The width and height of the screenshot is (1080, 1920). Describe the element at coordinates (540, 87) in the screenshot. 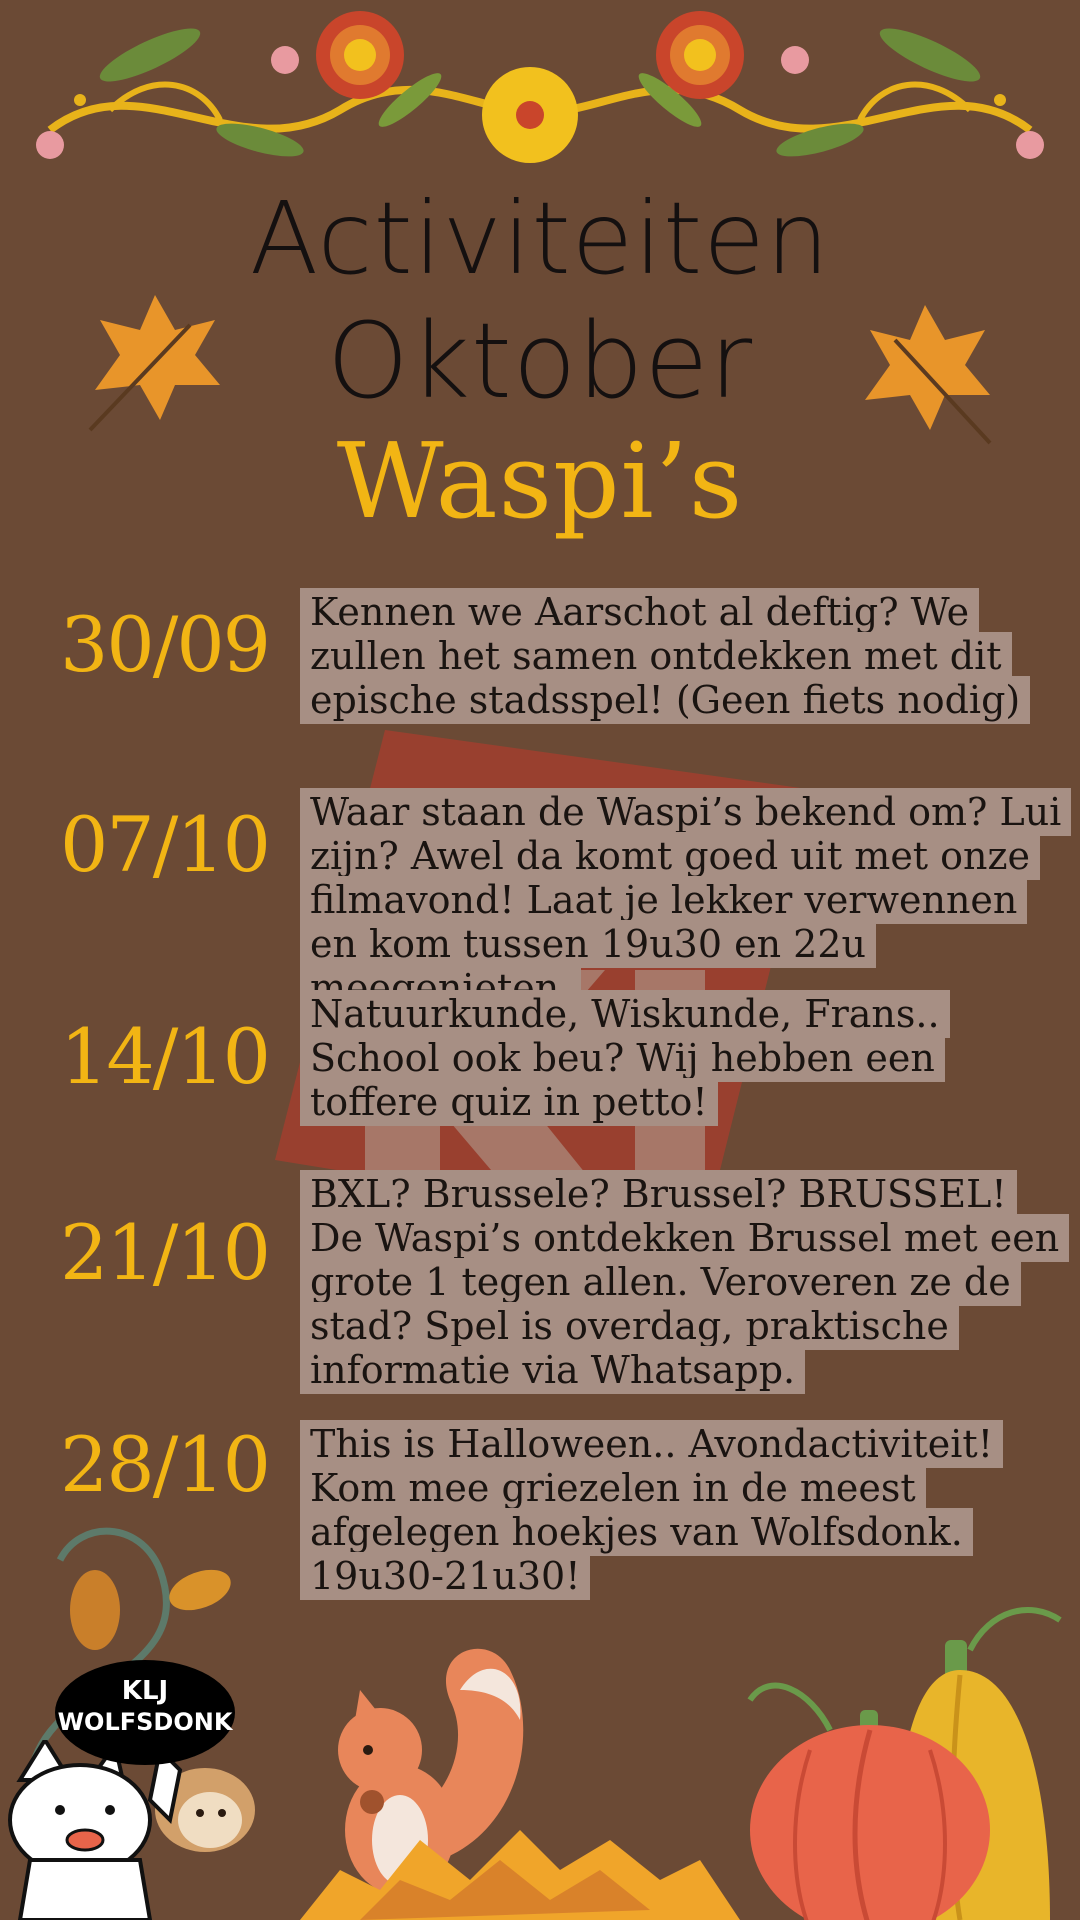

I see `flower-garland-icon` at that location.